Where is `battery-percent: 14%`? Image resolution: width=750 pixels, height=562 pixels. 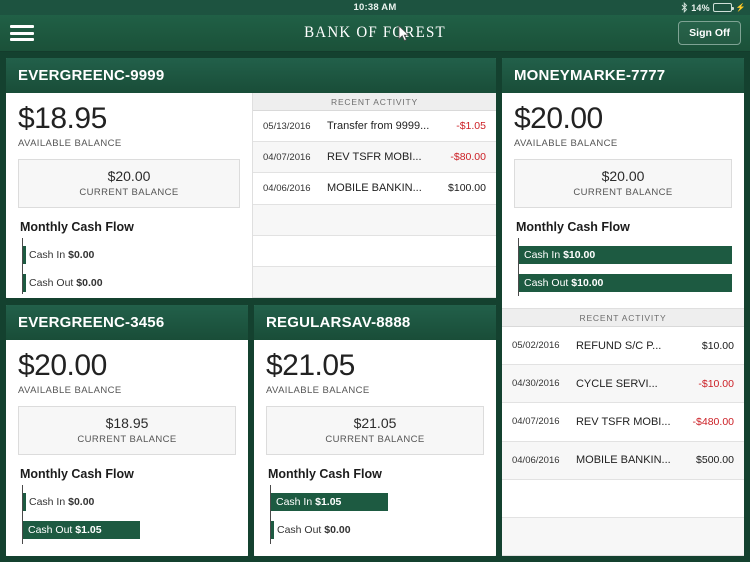
battery-percent: 14% is located at coordinates (700, 7).